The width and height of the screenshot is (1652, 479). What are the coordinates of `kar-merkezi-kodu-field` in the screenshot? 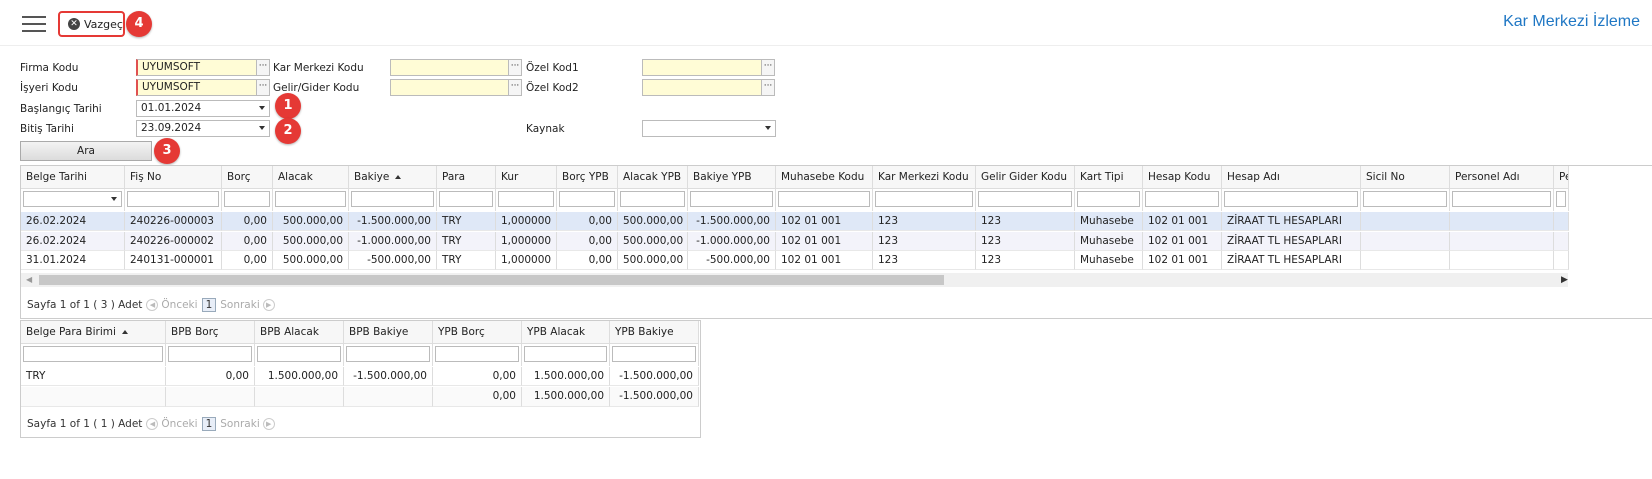 It's located at (449, 67).